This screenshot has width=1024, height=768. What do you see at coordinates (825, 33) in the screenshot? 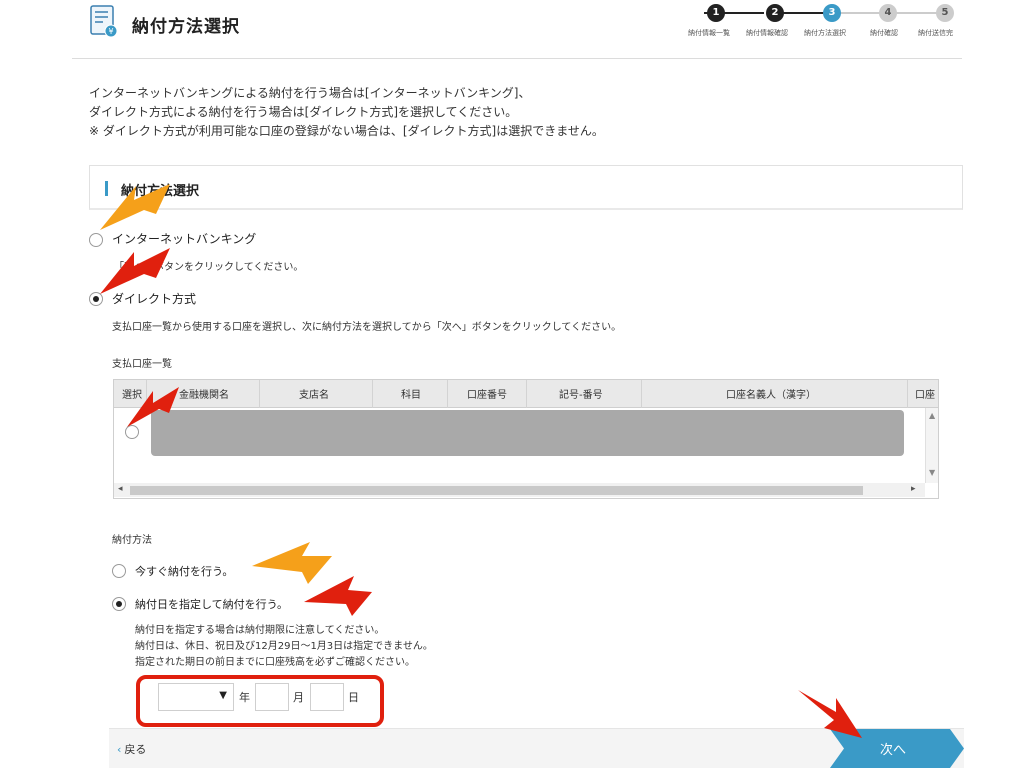
I see `step-3-label: 納付方法選択` at bounding box center [825, 33].